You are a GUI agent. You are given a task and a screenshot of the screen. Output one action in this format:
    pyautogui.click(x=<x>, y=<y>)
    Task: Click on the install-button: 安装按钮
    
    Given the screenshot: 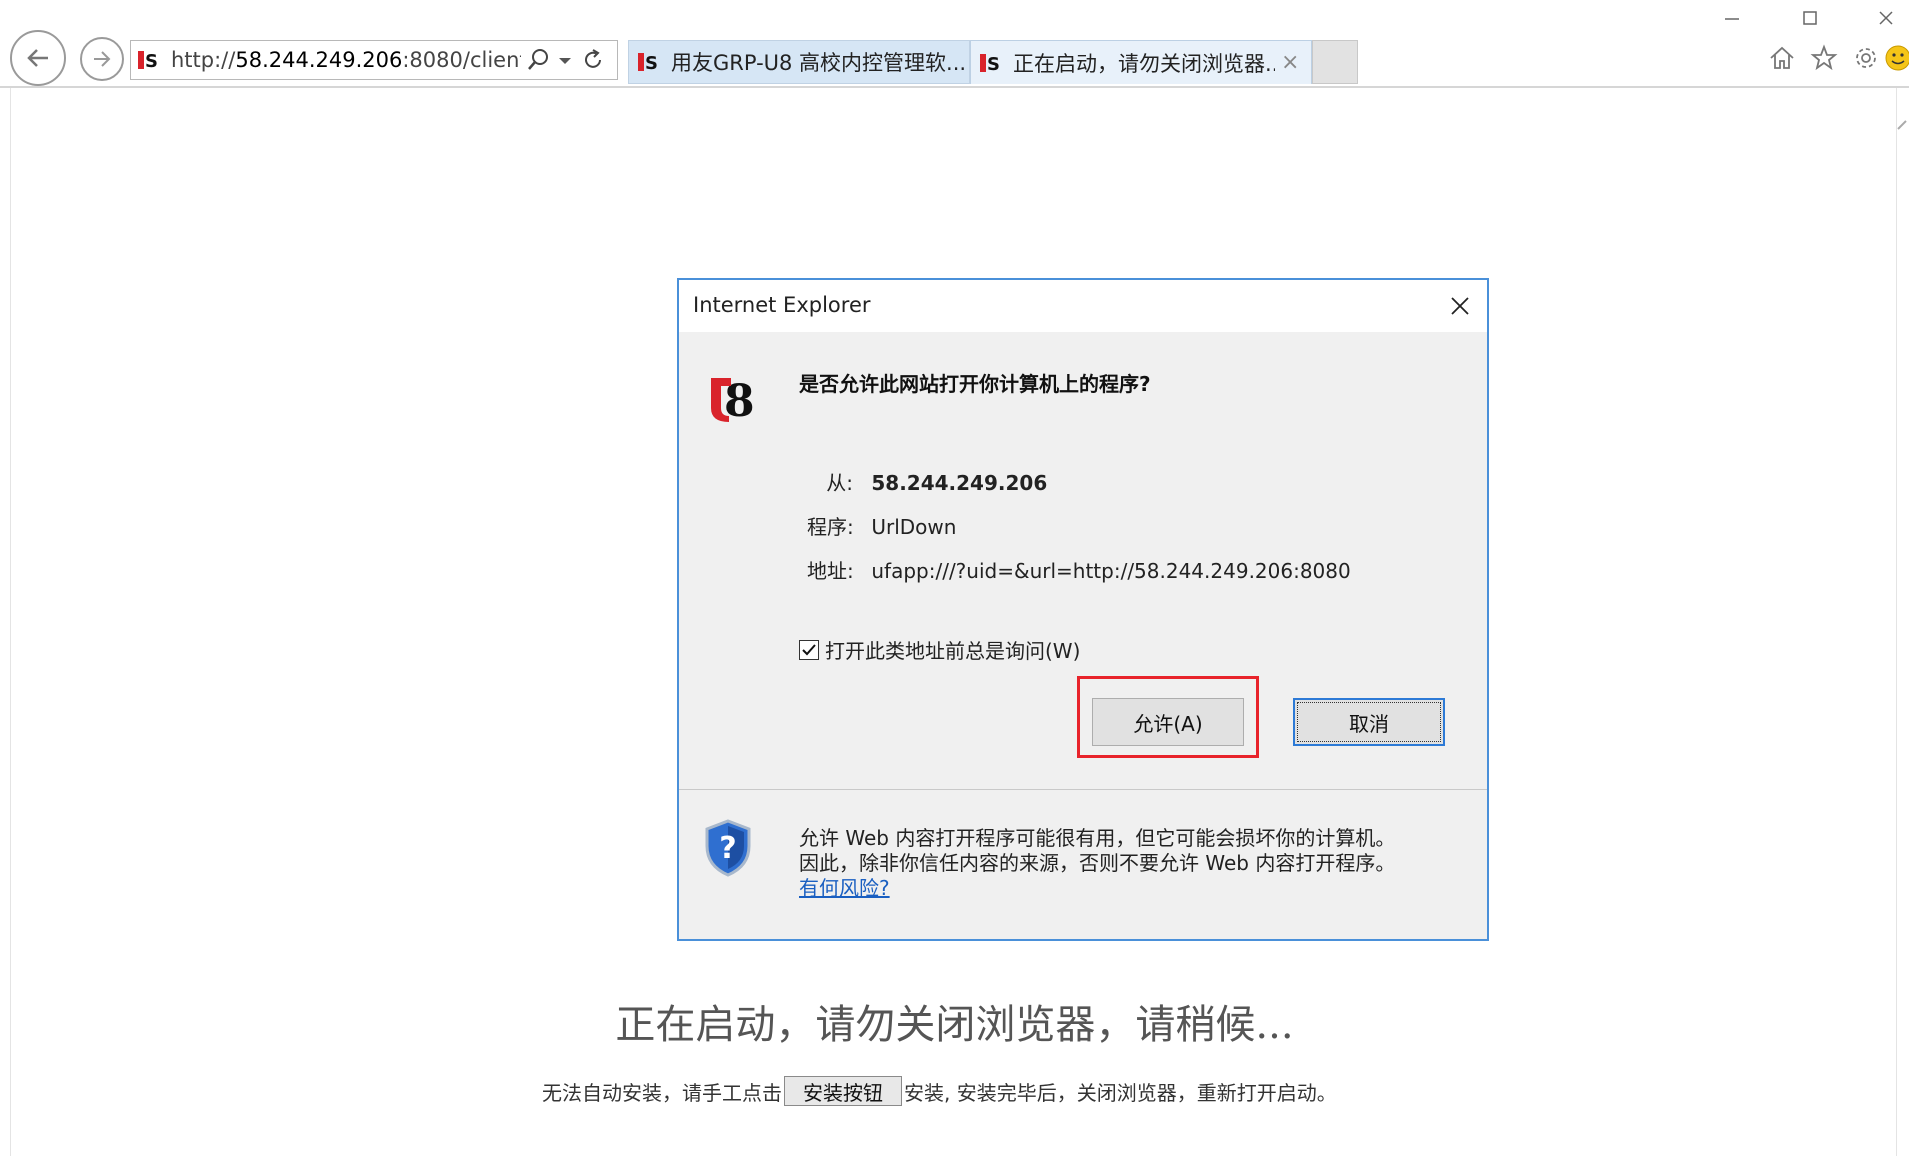 What is the action you would take?
    pyautogui.click(x=843, y=1091)
    